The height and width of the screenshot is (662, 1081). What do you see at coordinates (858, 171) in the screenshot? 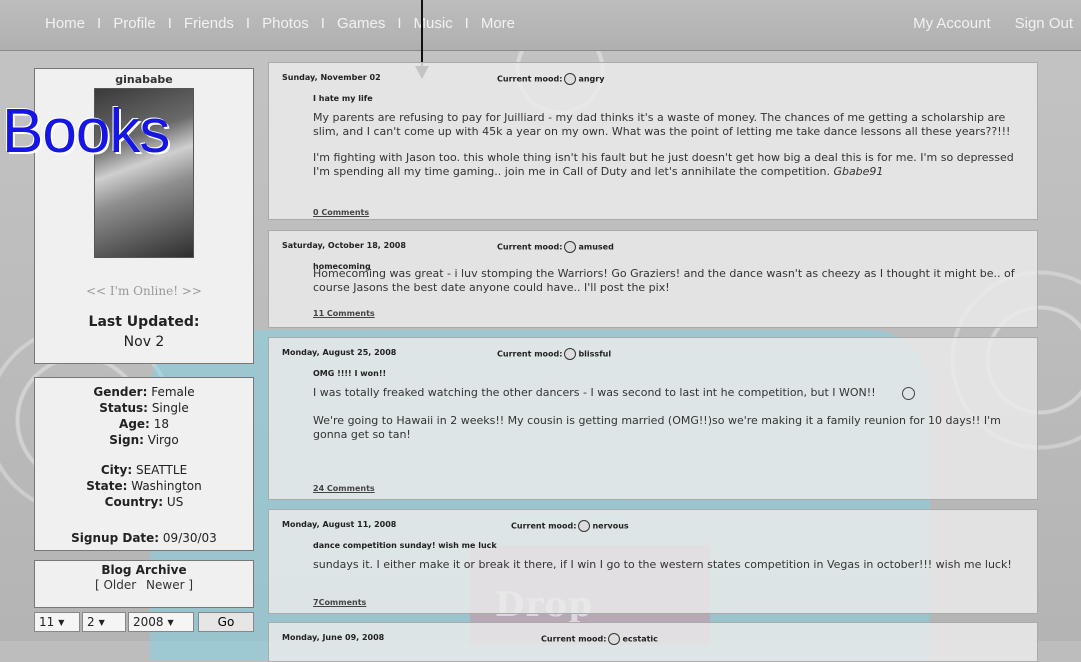
I see `post-signature: Gbabe91` at bounding box center [858, 171].